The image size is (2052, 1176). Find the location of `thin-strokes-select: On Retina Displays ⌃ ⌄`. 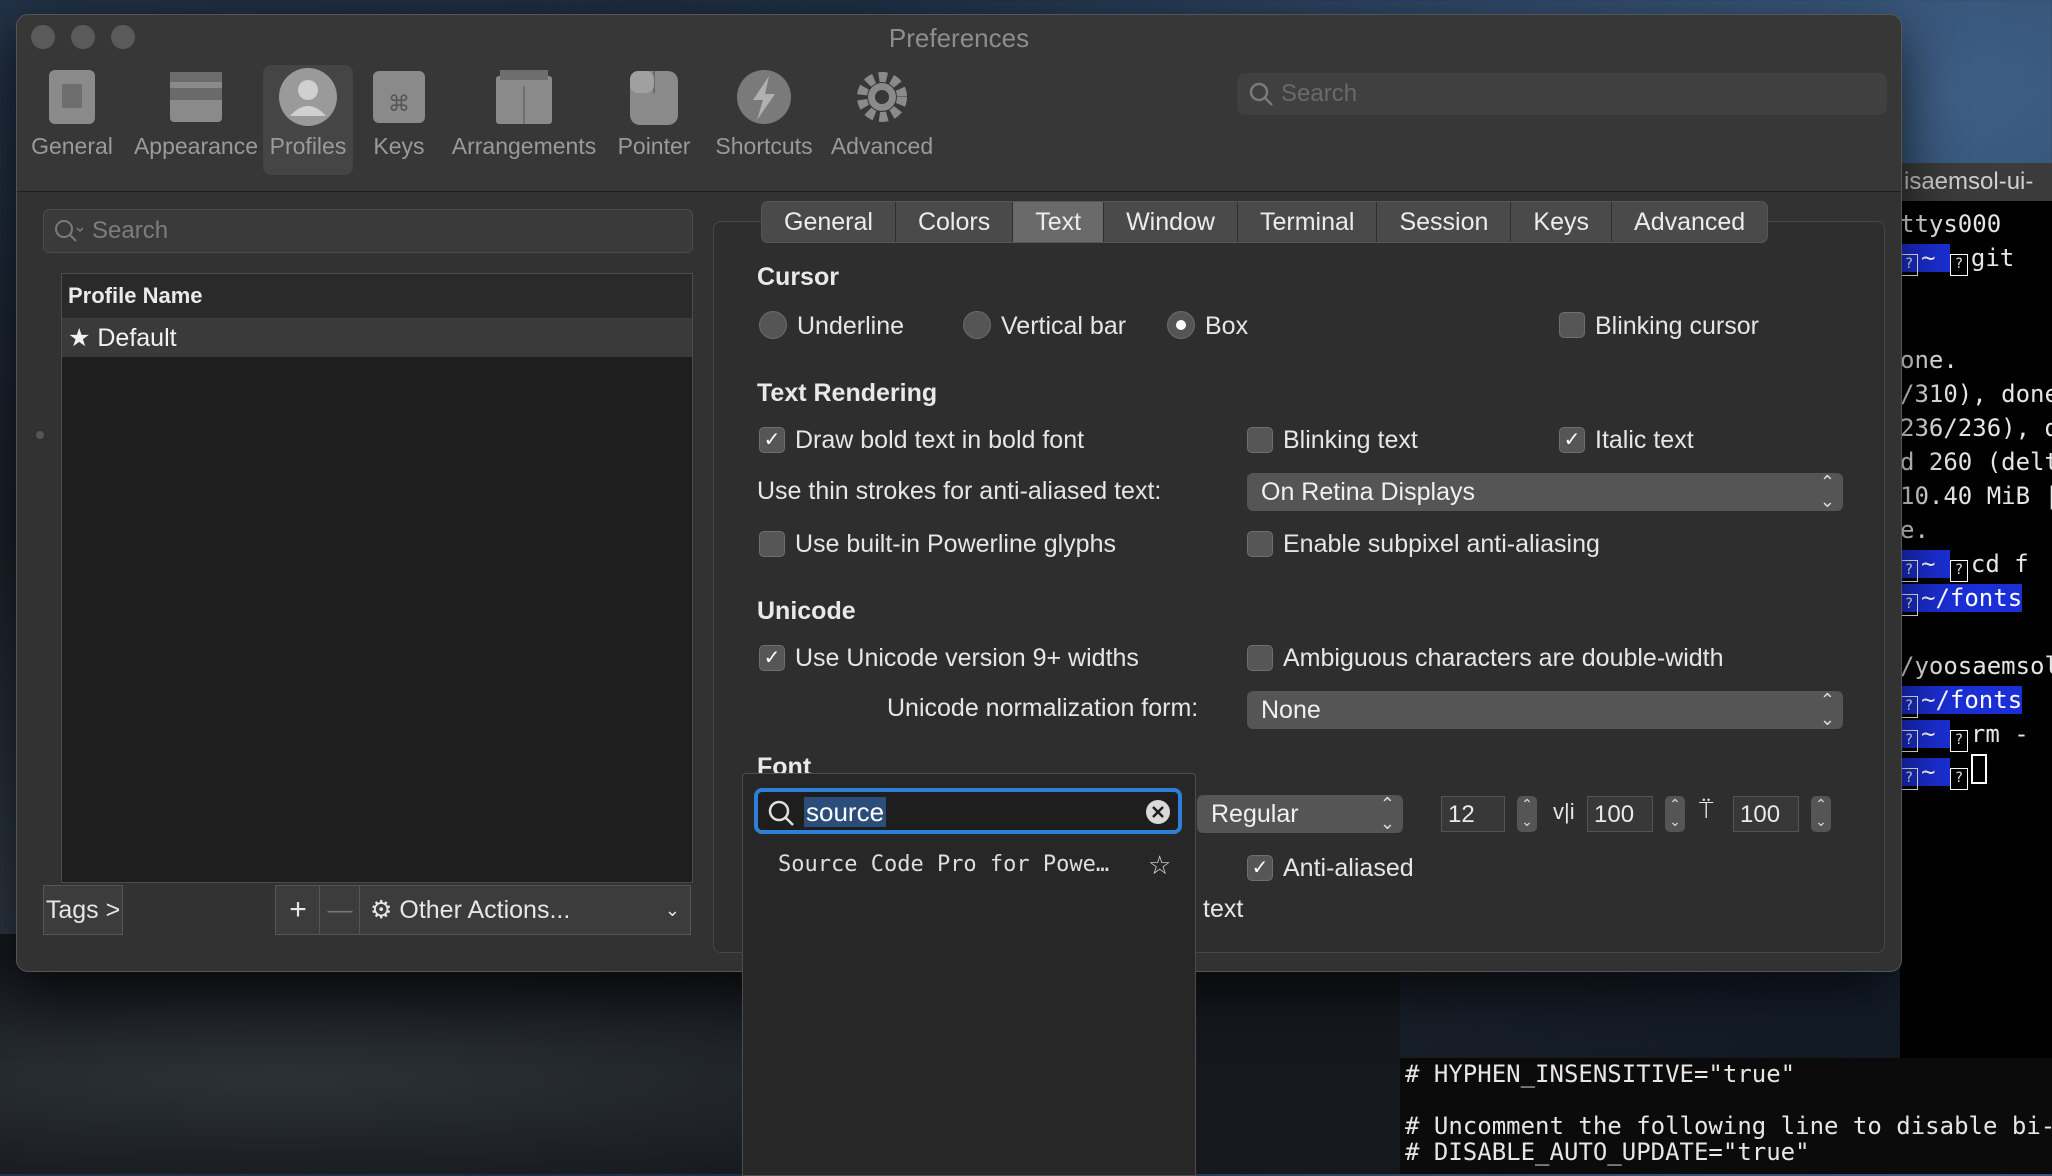

thin-strokes-select: On Retina Displays ⌃ ⌄ is located at coordinates (1545, 492).